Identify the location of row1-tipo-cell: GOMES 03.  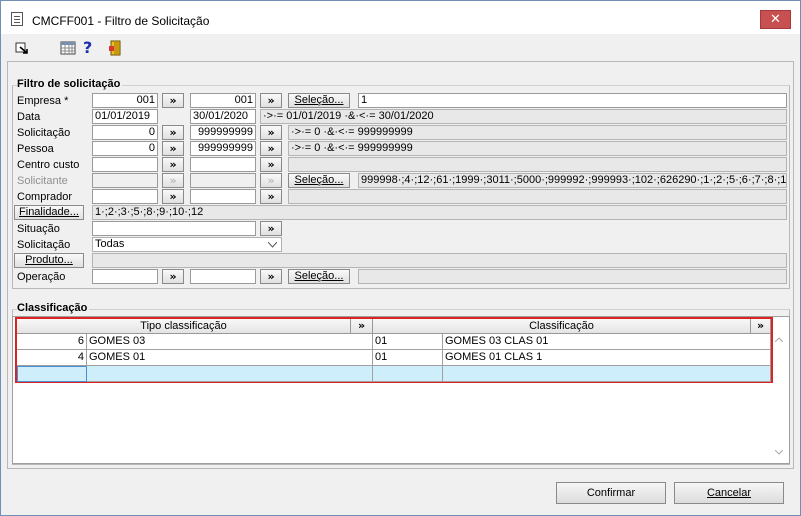
(230, 342).